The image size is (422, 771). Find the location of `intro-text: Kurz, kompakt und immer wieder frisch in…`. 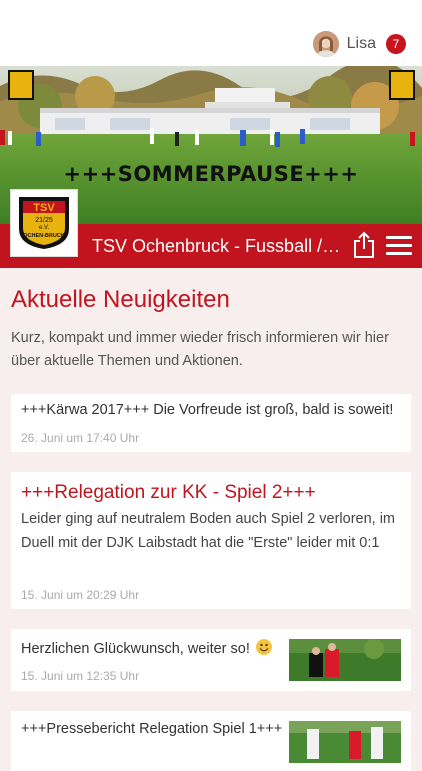

intro-text: Kurz, kompakt und immer wieder frisch in… is located at coordinates (200, 349).